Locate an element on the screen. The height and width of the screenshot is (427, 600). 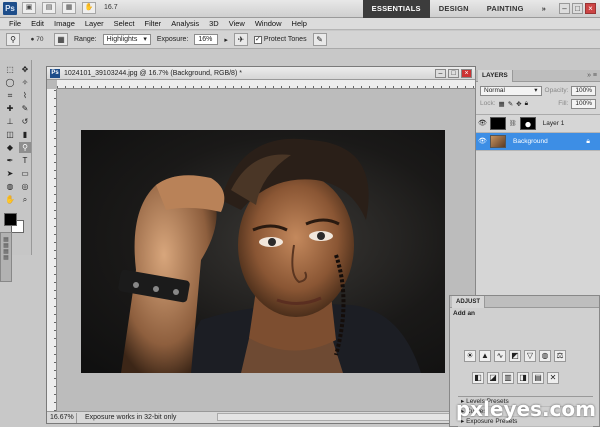
eyedropper-tool-icon: ⌇ is located at coordinates (25, 95).